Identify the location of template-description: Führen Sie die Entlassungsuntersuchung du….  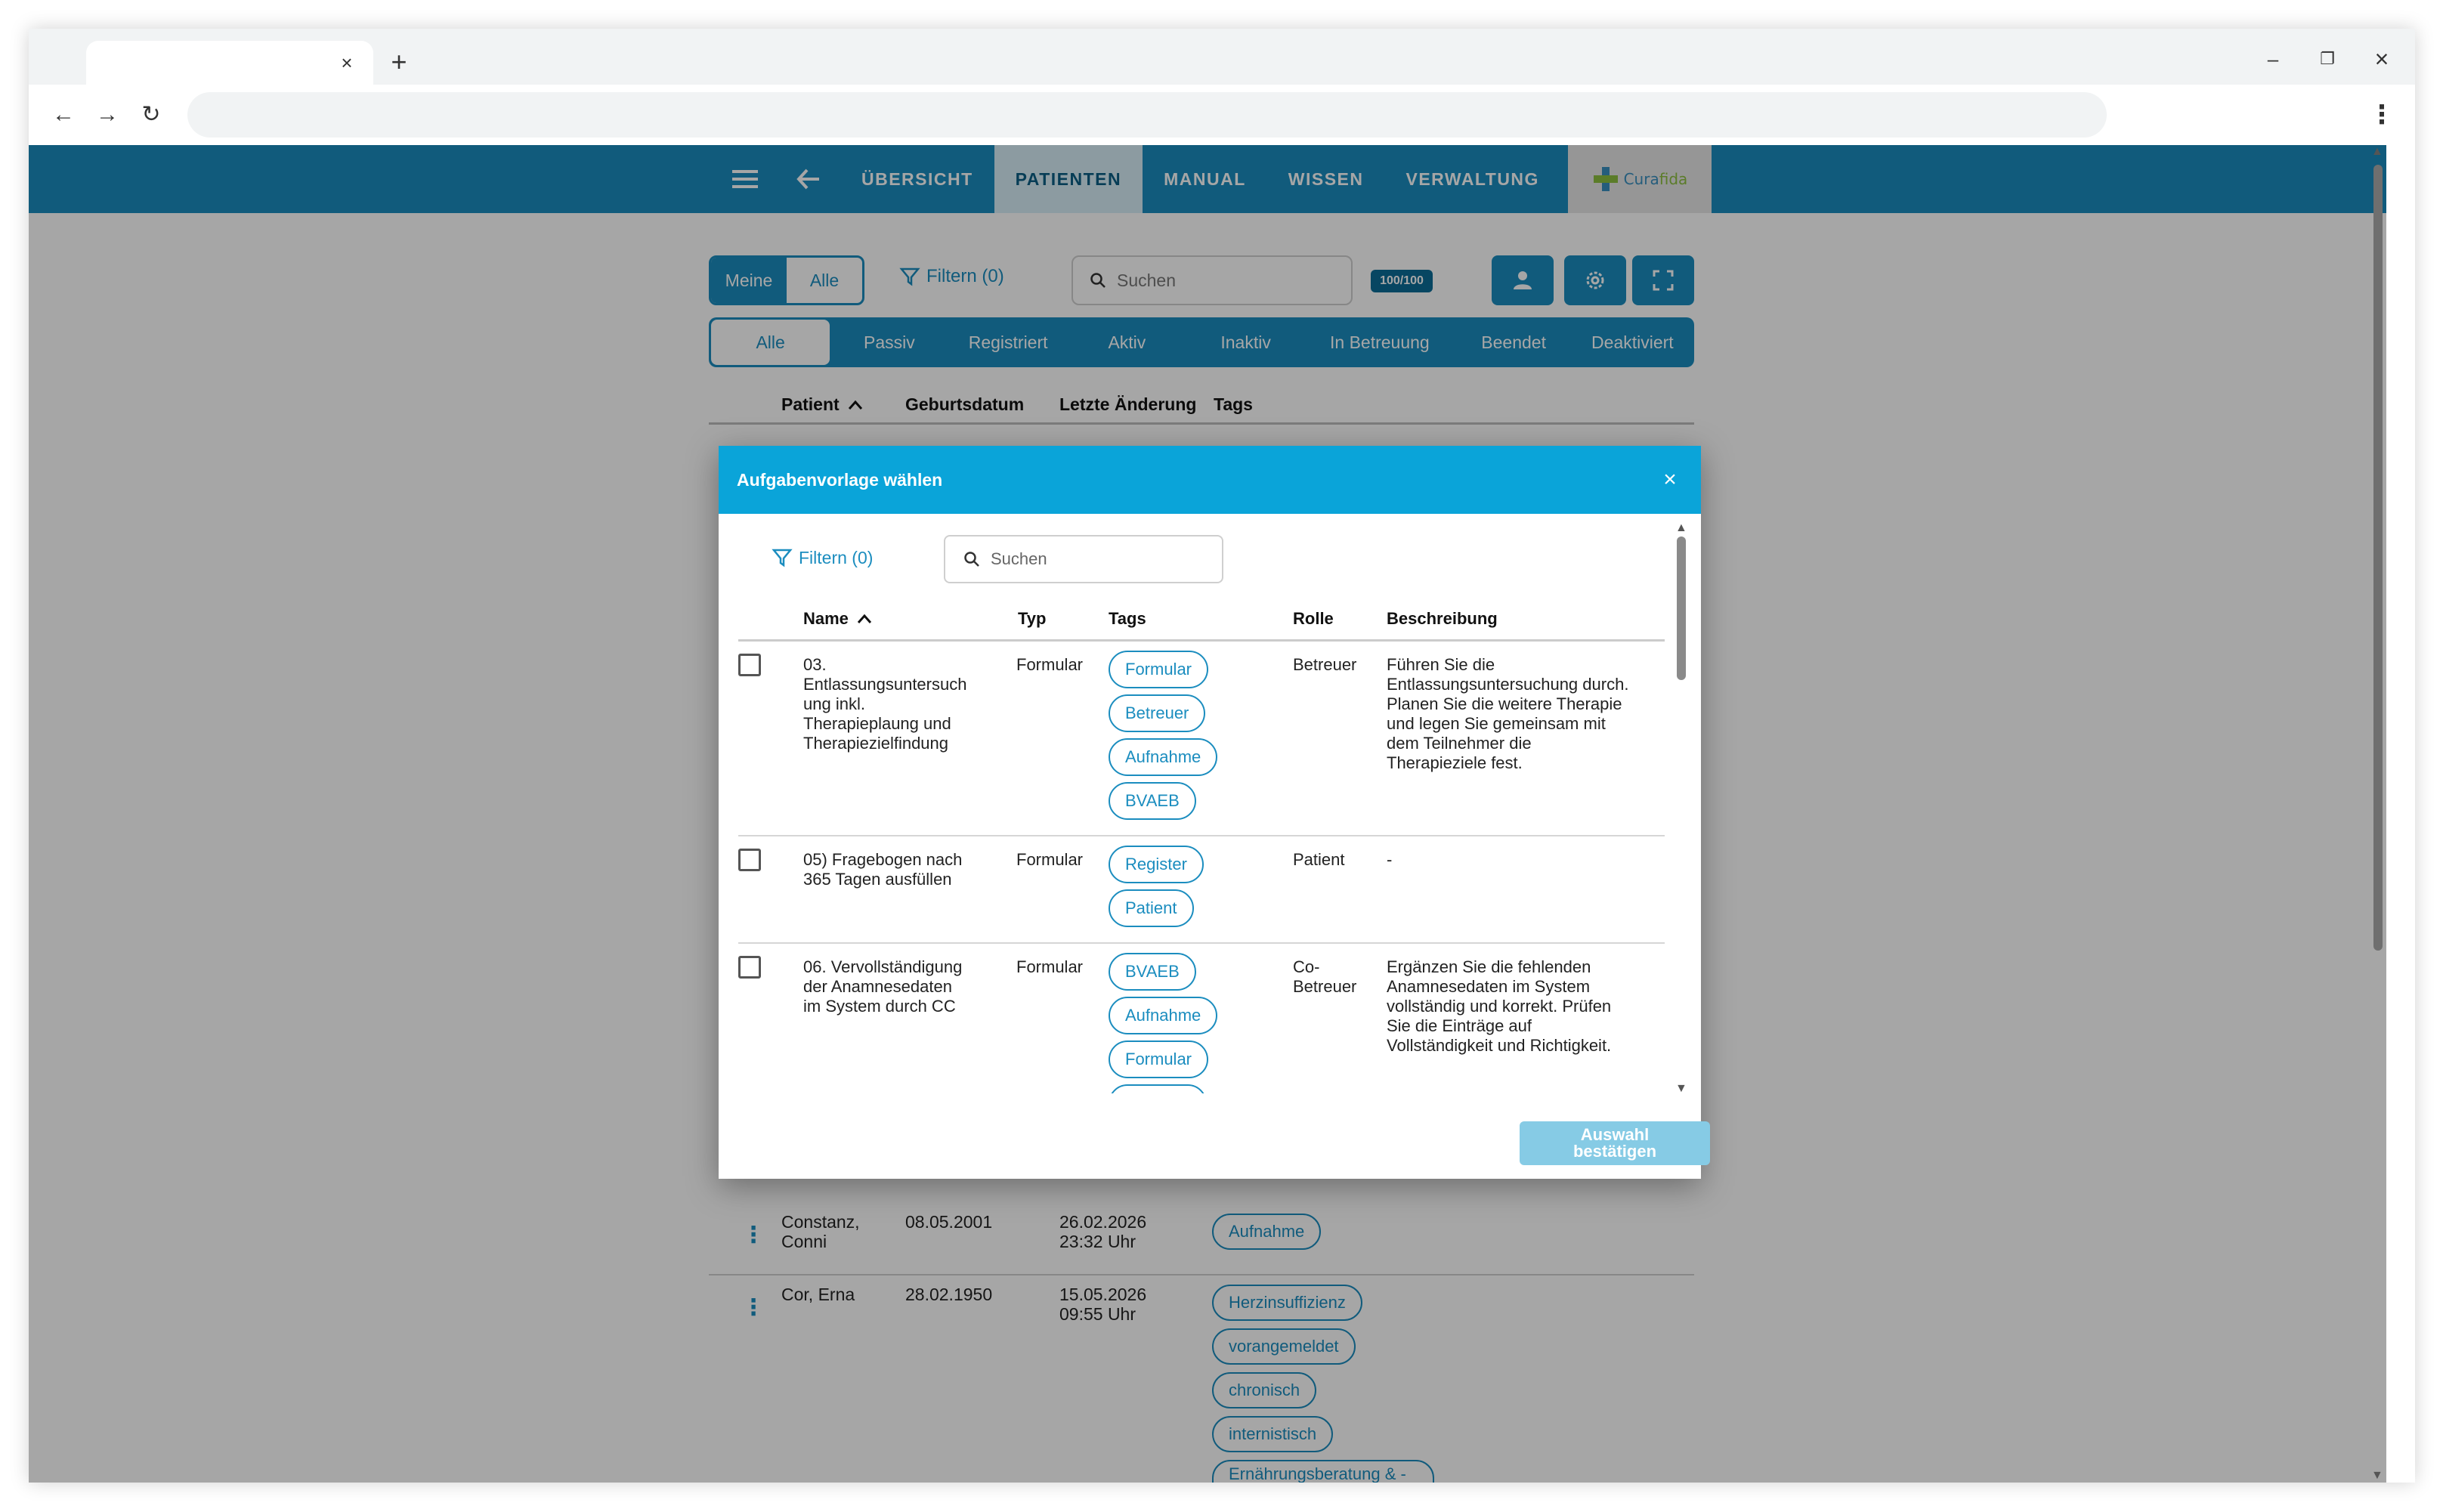
(1508, 713).